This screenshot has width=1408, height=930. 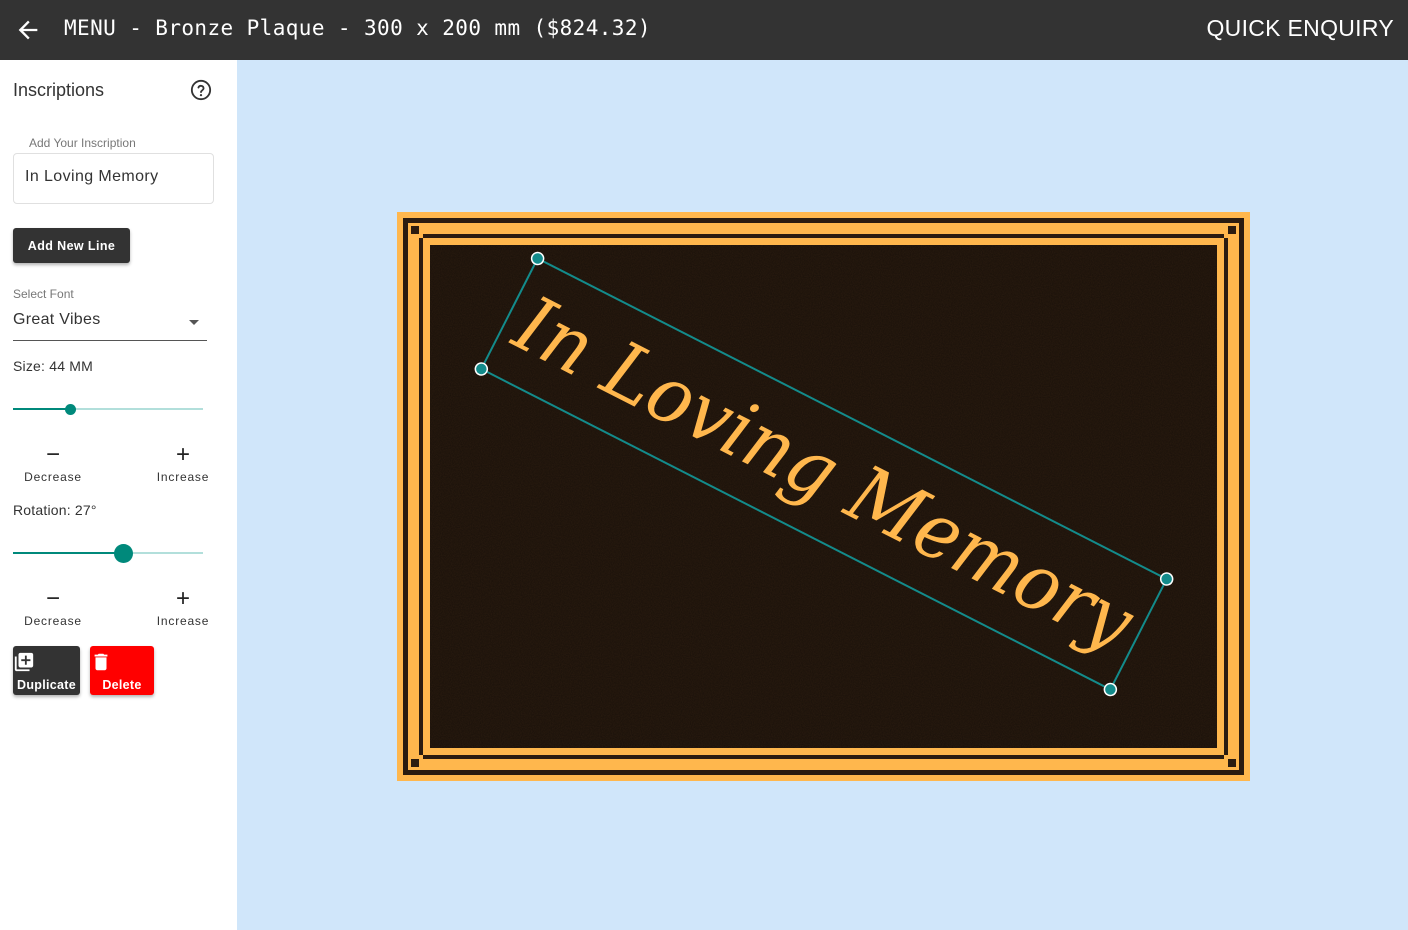 I want to click on rotation-slider, so click(x=108, y=553).